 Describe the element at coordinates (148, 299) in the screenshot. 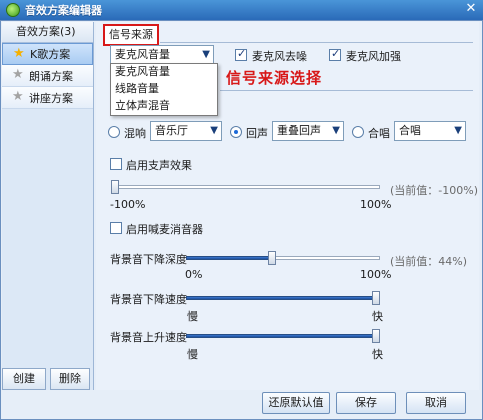

I see `bg-lower-speed-label: 背景音下降速度` at that location.